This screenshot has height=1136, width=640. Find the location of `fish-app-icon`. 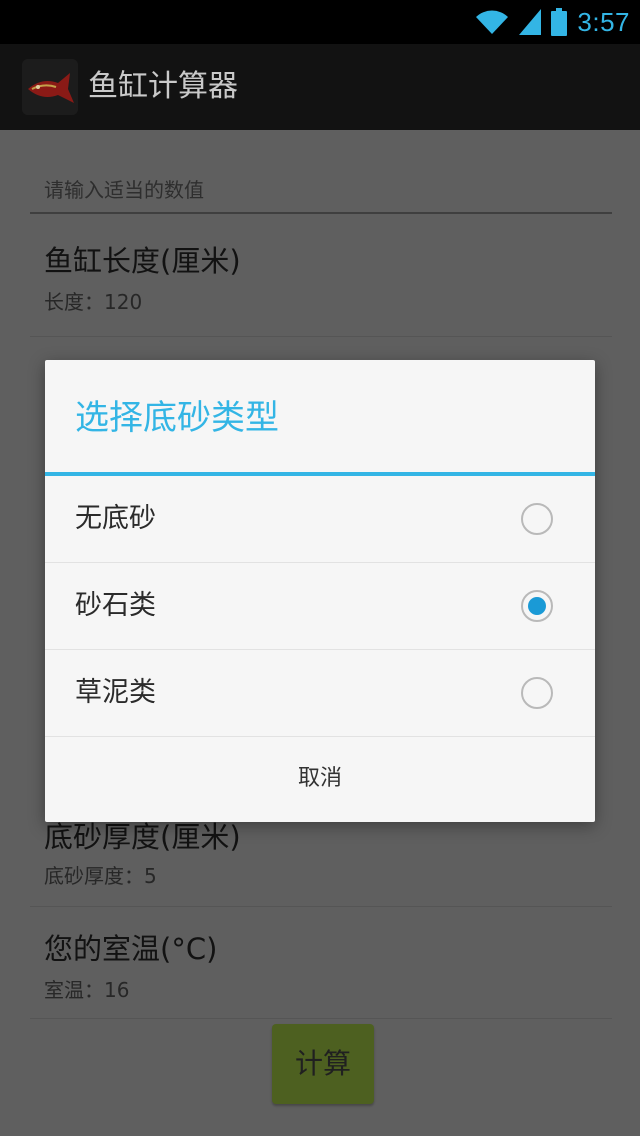

fish-app-icon is located at coordinates (50, 87).